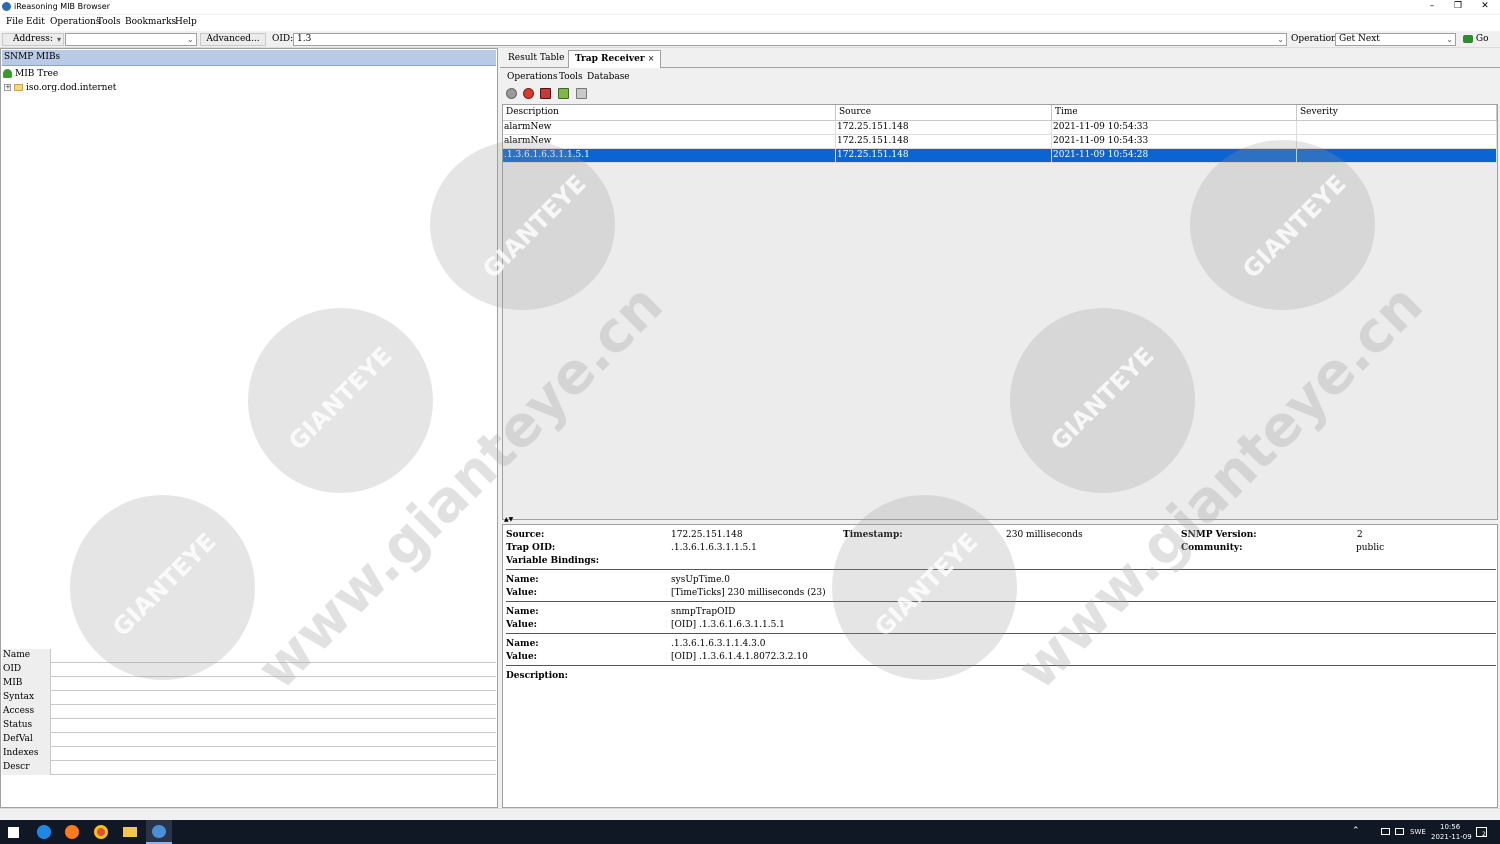 The height and width of the screenshot is (844, 1500). Describe the element at coordinates (790, 39) in the screenshot. I see `oid-input: 1.3 ⌄` at that location.